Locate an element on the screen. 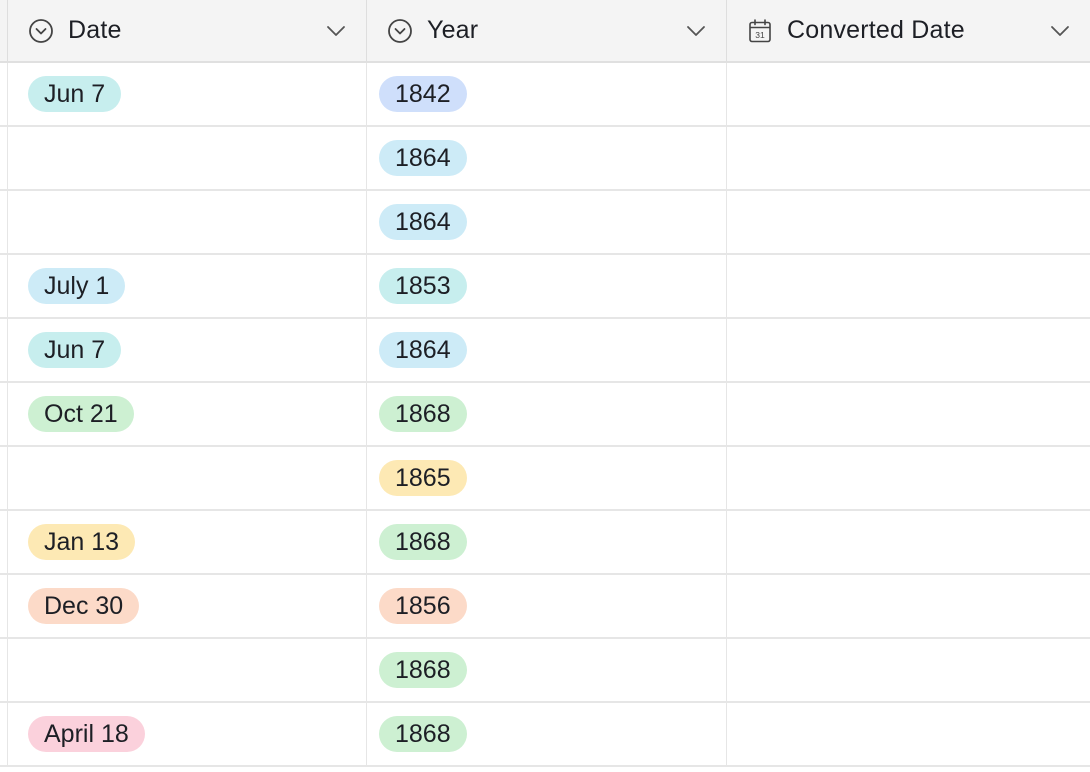 The width and height of the screenshot is (1090, 772). table-row: Dec 30 1856 is located at coordinates (545, 607).